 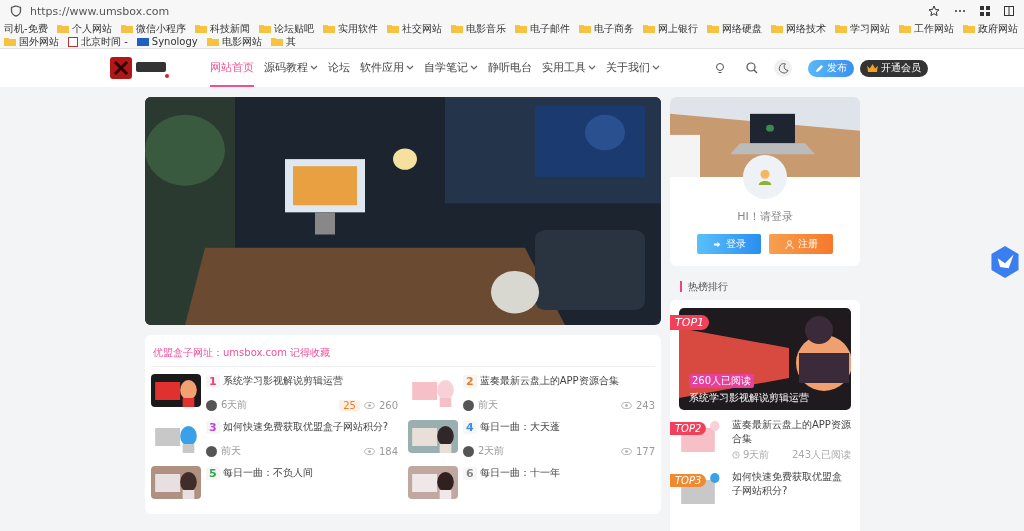 What do you see at coordinates (234, 405) in the screenshot?
I see `post-time: 6天前` at bounding box center [234, 405].